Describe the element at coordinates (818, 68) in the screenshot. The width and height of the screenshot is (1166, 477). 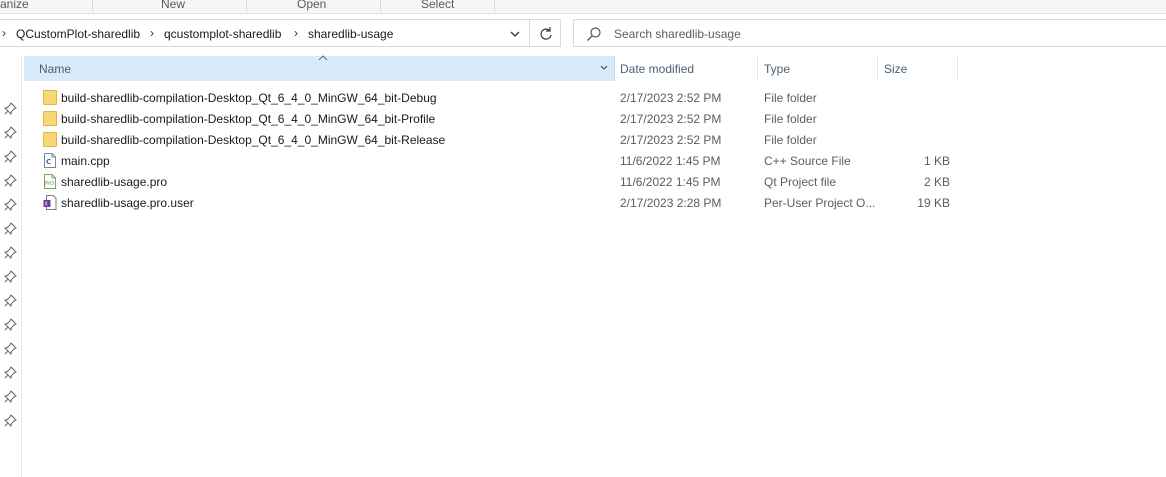
I see `column-header-type: Type` at that location.